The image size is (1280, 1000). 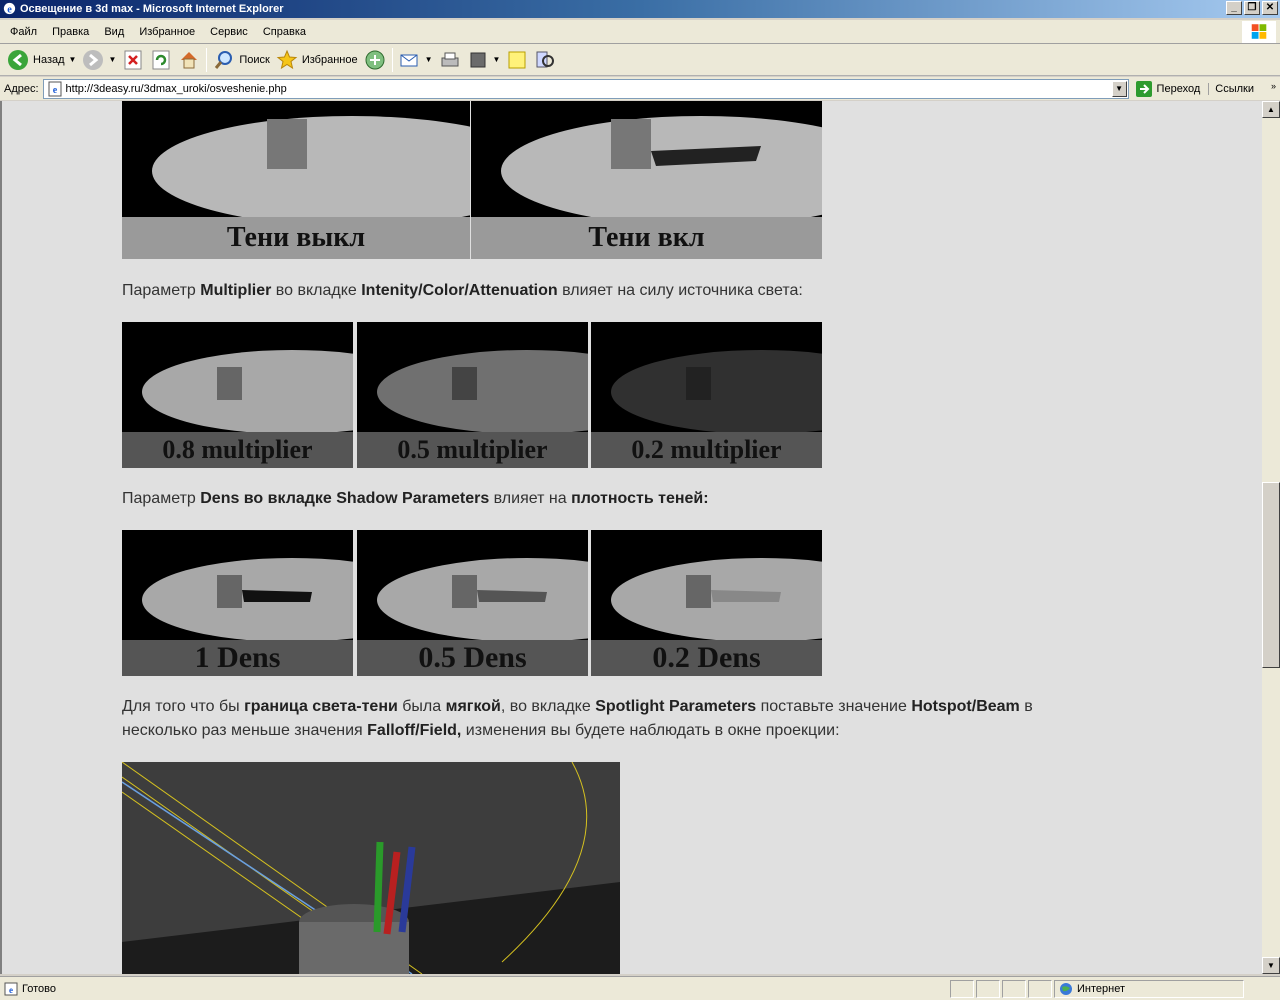 What do you see at coordinates (23, 32) in the screenshot?
I see `menu-file: Файл` at bounding box center [23, 32].